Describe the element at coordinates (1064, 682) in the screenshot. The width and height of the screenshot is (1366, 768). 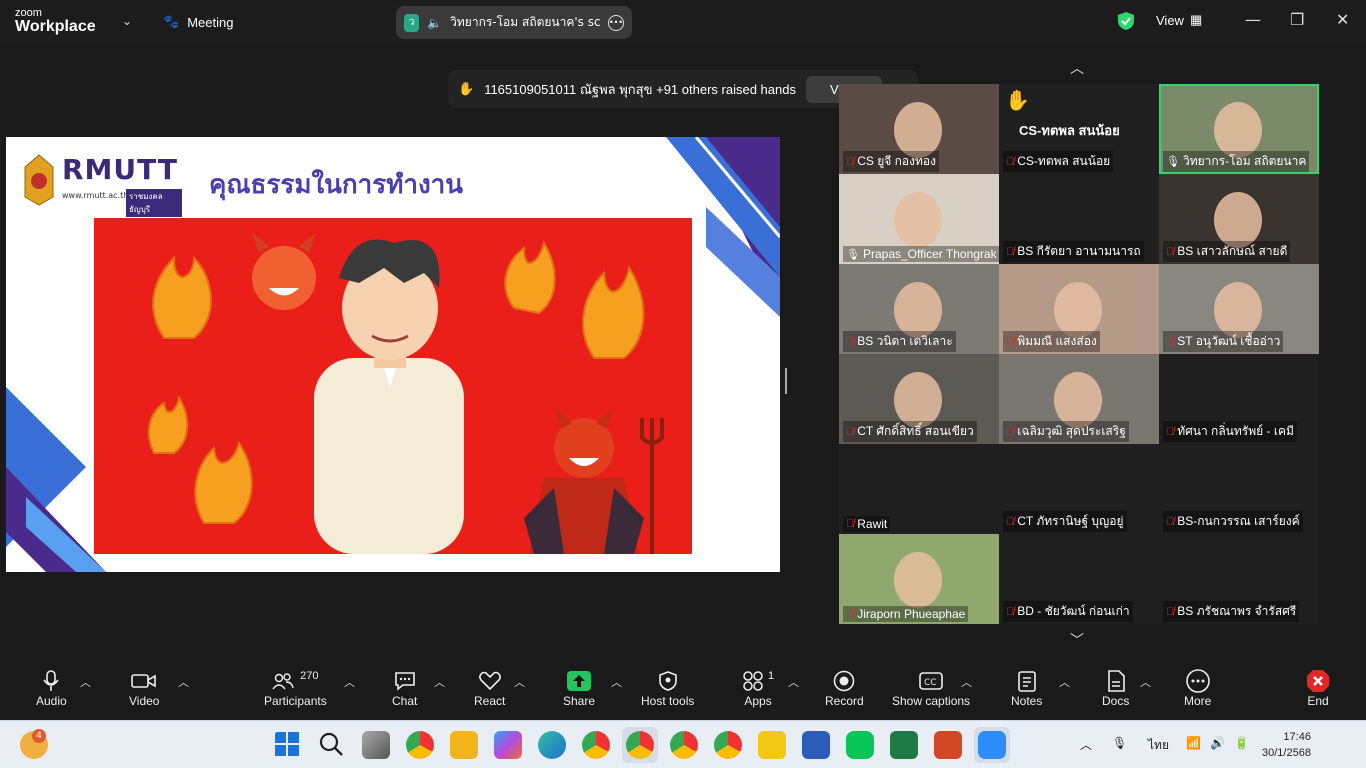
I see `notes-options-caret: ︿` at that location.